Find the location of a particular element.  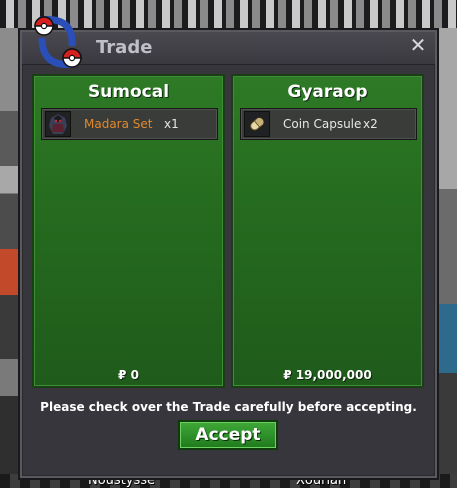

background-tiles-left is located at coordinates (11, 258).